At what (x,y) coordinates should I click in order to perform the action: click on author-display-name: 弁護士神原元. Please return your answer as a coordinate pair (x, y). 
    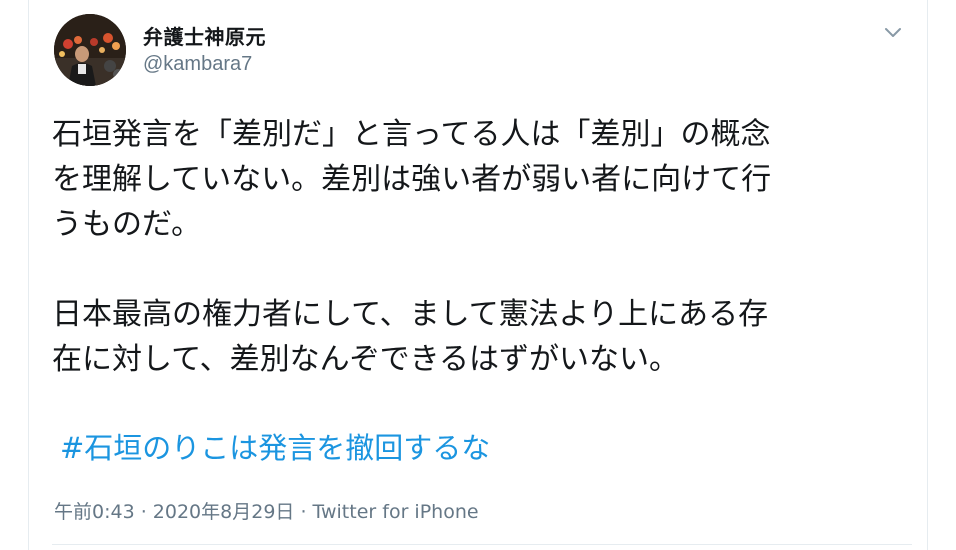
    Looking at the image, I should click on (204, 35).